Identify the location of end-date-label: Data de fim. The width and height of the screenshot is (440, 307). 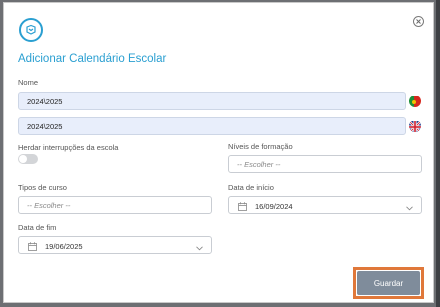
(37, 227).